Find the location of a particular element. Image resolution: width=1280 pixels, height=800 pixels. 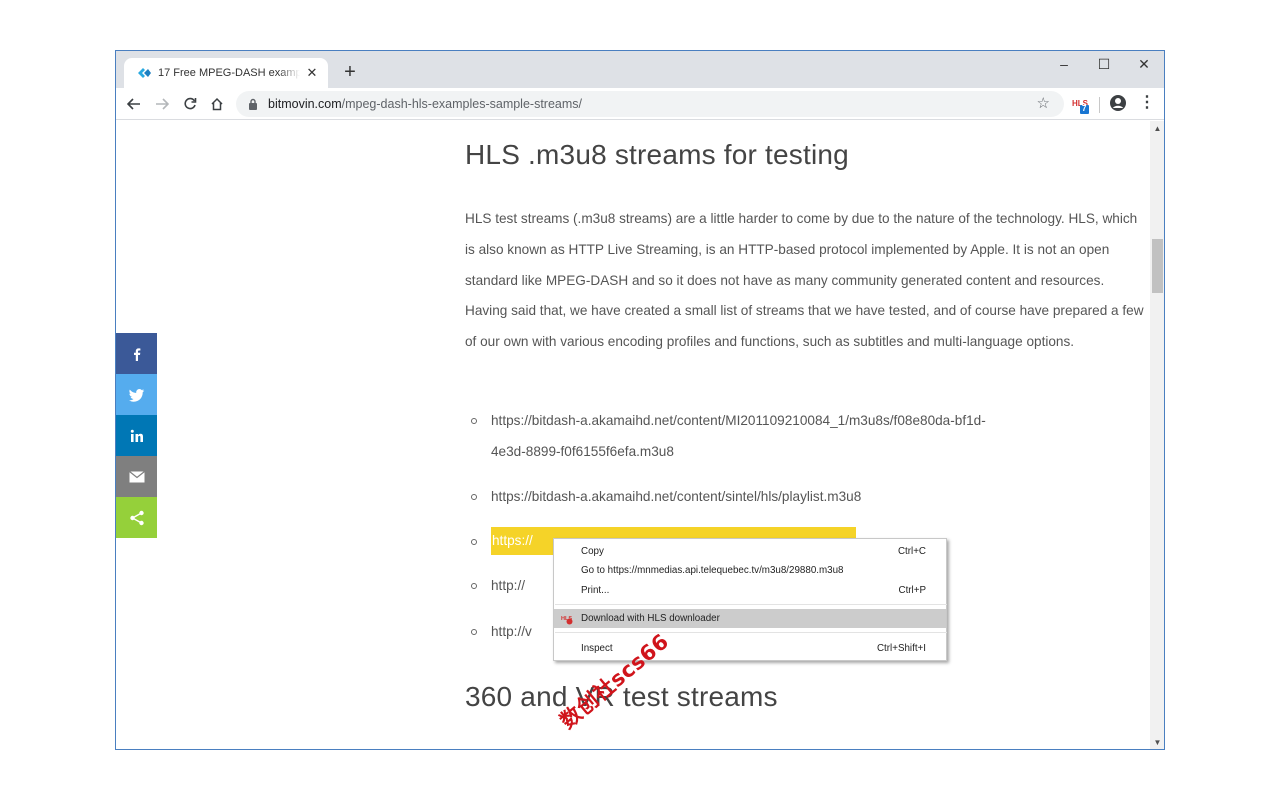

minimize-button: – is located at coordinates (1064, 64).